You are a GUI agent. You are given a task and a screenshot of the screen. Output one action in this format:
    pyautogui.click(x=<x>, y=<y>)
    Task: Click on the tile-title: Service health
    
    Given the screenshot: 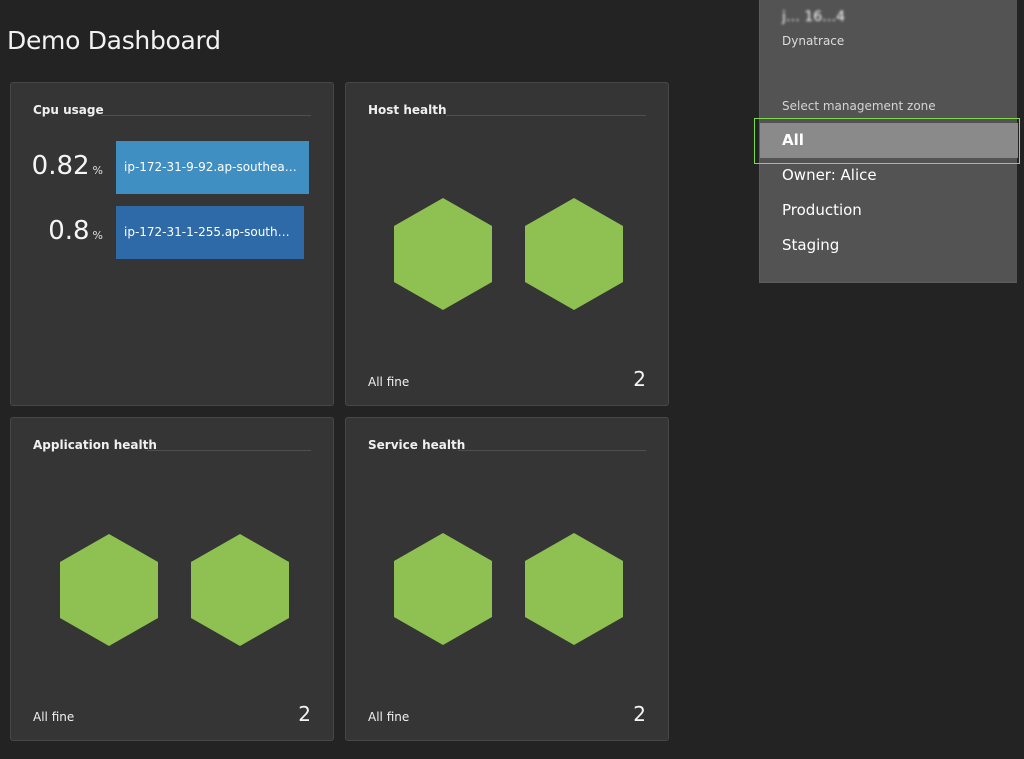 What is the action you would take?
    pyautogui.click(x=417, y=445)
    